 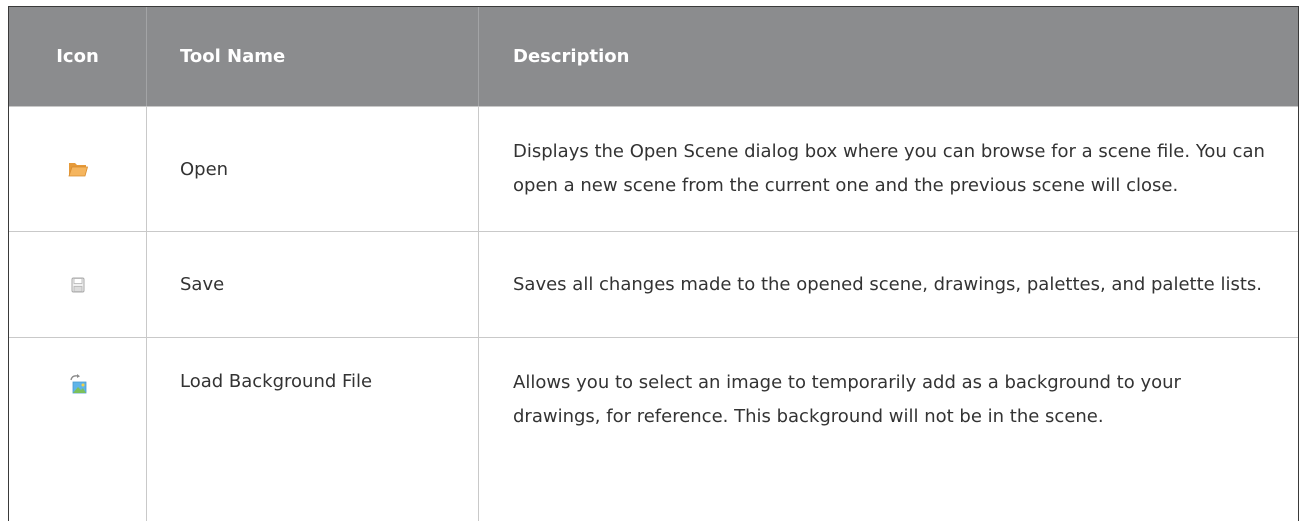 What do you see at coordinates (78, 384) in the screenshot?
I see `load-background-image-icon` at bounding box center [78, 384].